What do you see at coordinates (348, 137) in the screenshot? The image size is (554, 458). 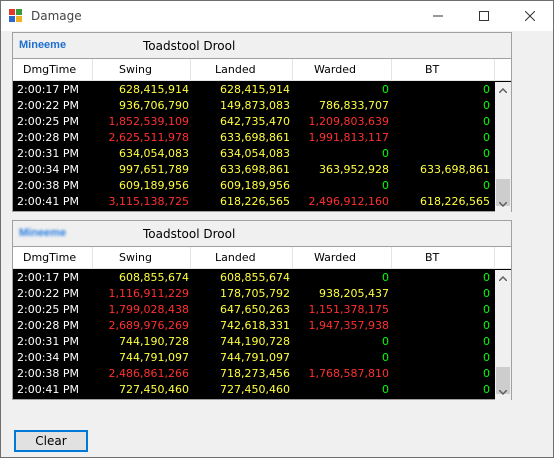 I see `cell-warded: 1,991,813,117` at bounding box center [348, 137].